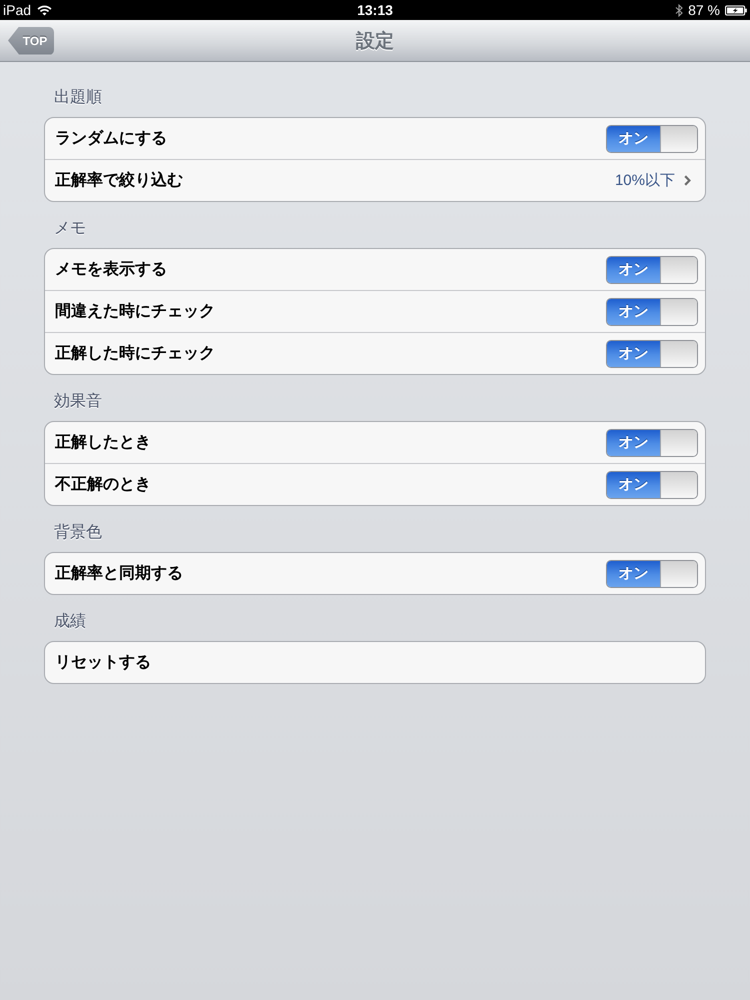 The image size is (750, 1000). What do you see at coordinates (135, 312) in the screenshot?
I see `row-label: 間違えた時にチェック` at bounding box center [135, 312].